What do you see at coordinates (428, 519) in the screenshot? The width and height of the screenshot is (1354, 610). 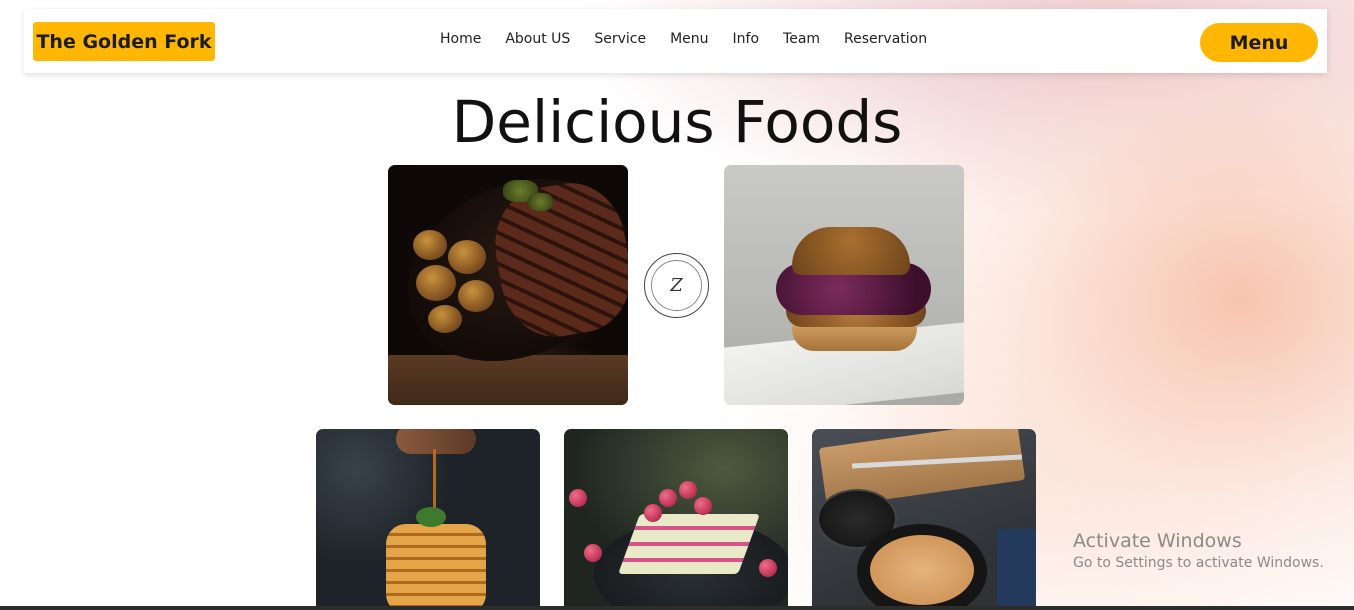 I see `pancakes-photo` at bounding box center [428, 519].